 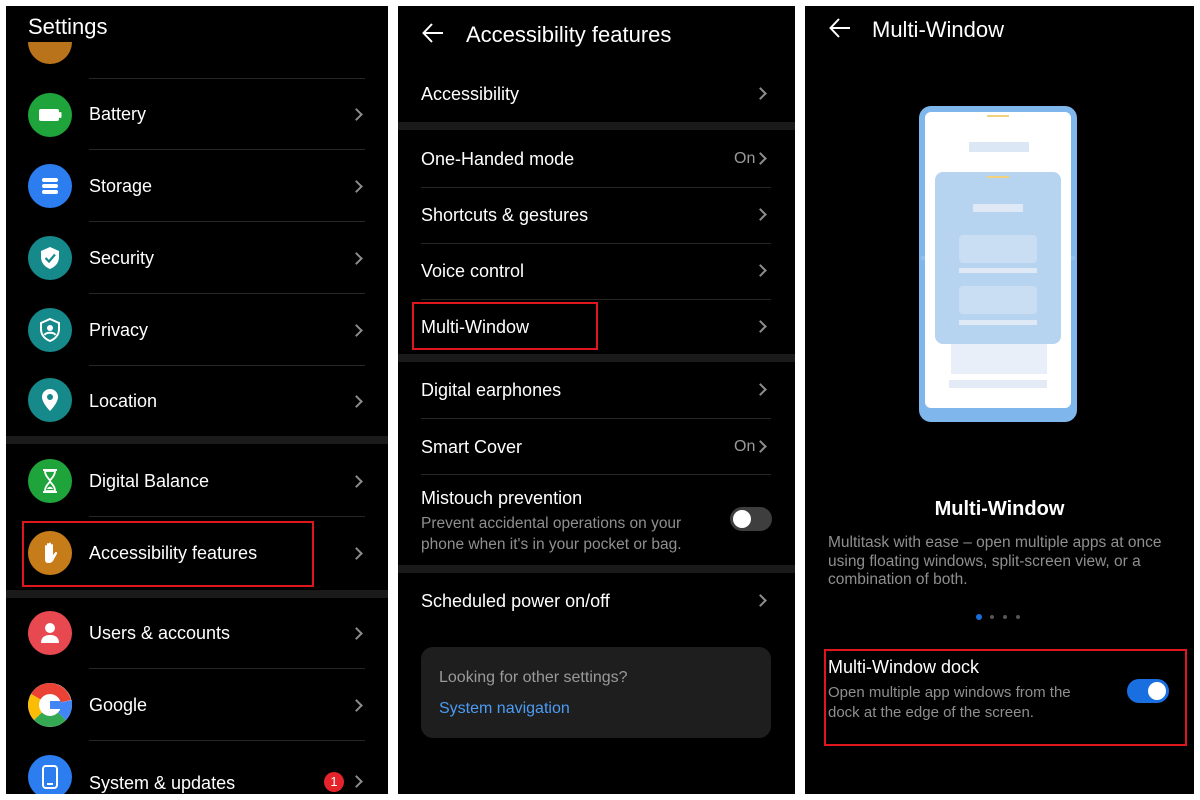 I want to click on item-label: Security, so click(x=122, y=258).